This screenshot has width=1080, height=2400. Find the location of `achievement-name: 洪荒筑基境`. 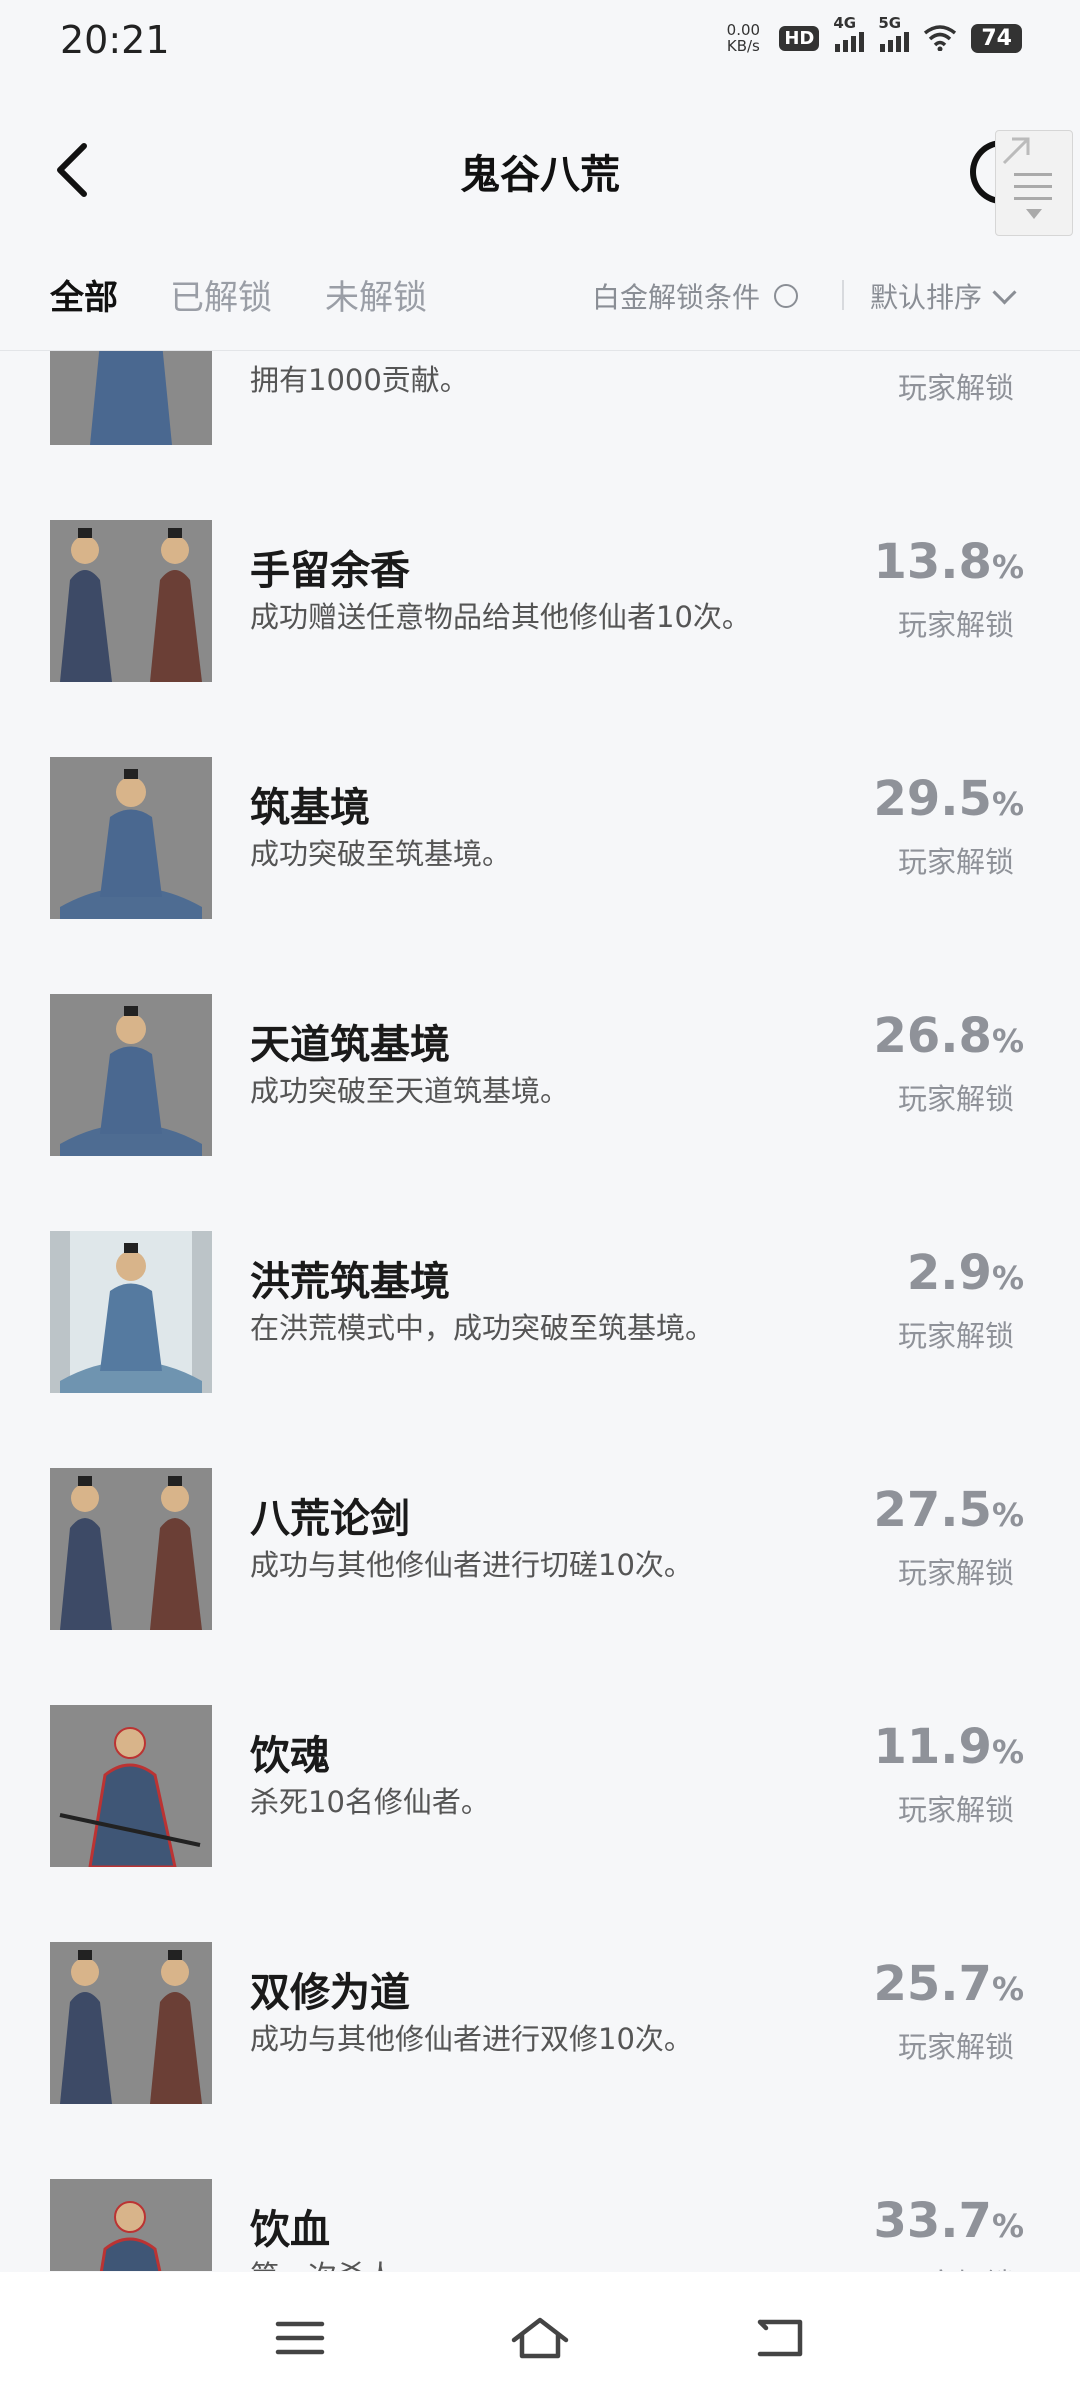

achievement-name: 洪荒筑基境 is located at coordinates (350, 1282).